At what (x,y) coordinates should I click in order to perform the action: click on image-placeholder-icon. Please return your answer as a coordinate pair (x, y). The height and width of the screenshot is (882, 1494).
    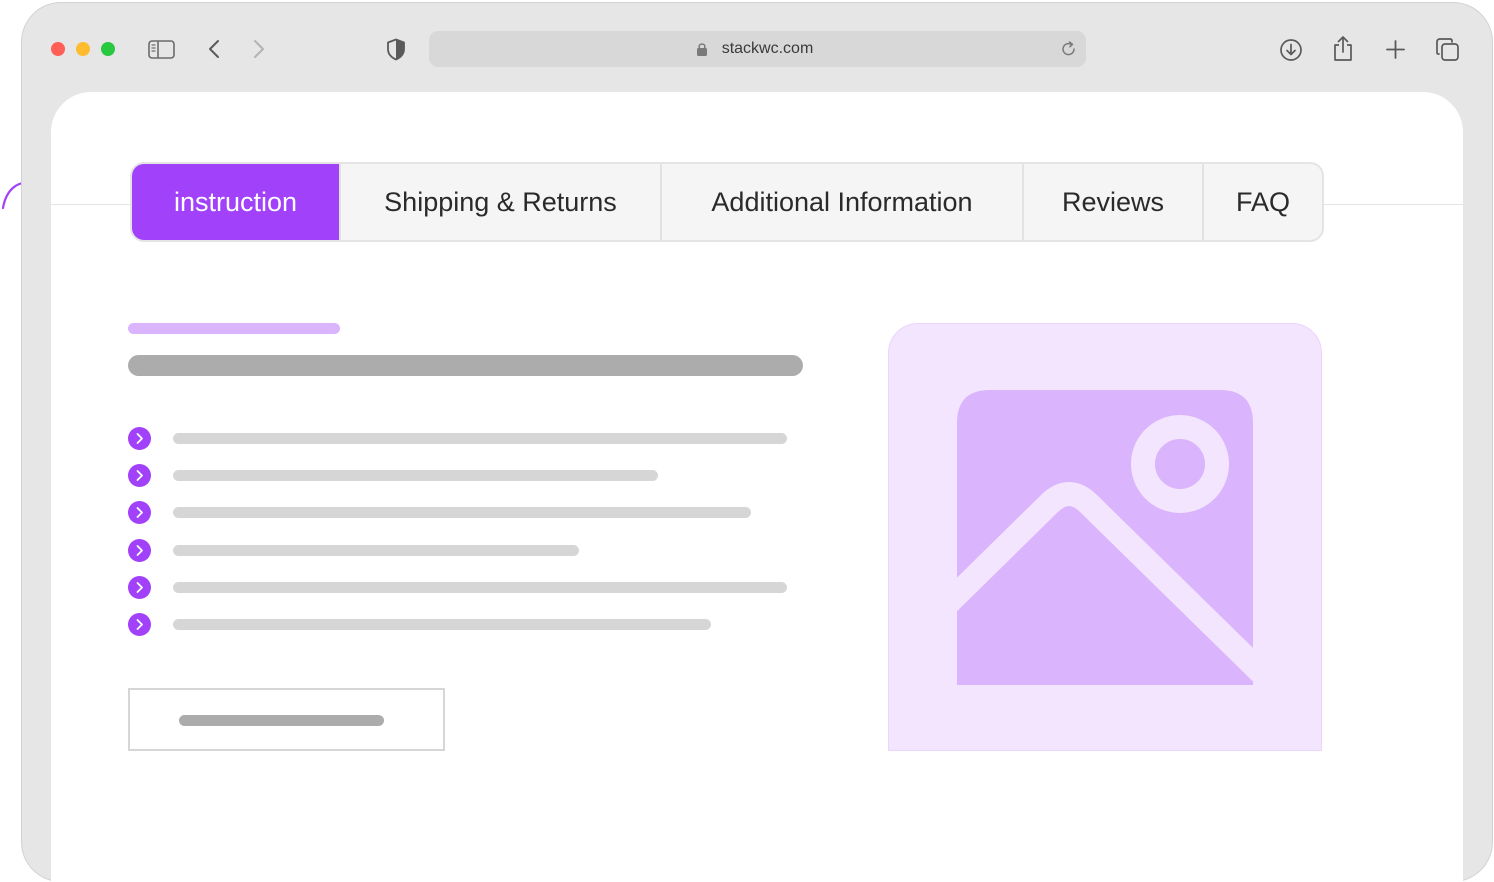
    Looking at the image, I should click on (1105, 537).